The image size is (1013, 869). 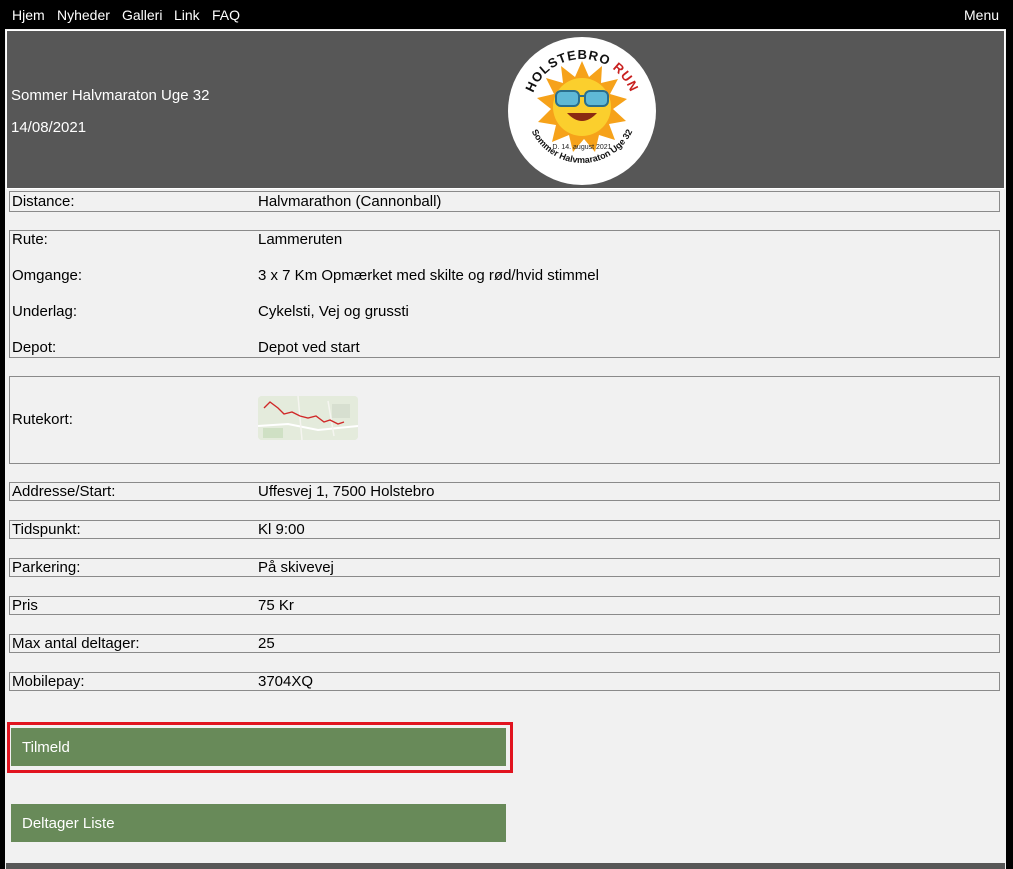 What do you see at coordinates (68, 823) in the screenshot?
I see `participant-list-button-label: Deltager Liste` at bounding box center [68, 823].